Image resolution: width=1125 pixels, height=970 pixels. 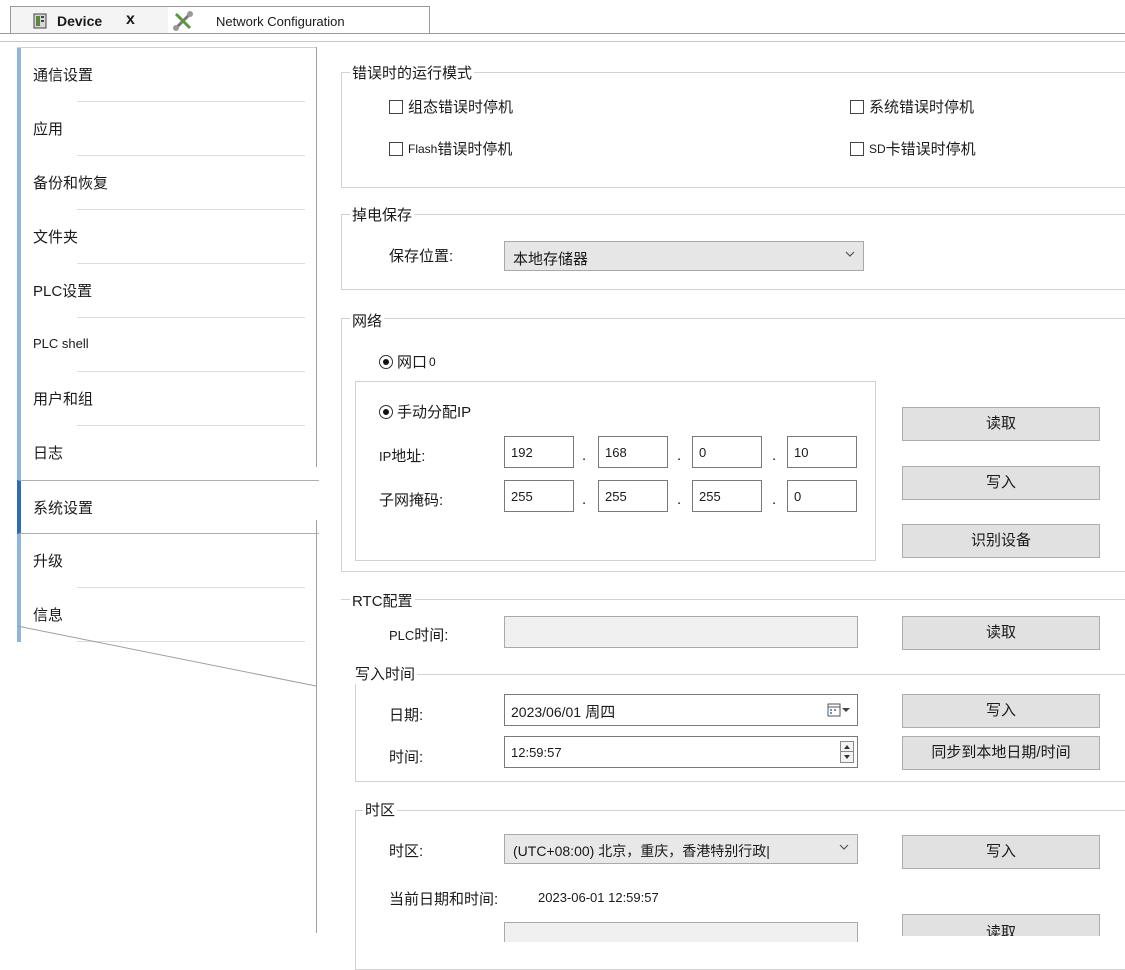 I want to click on network-write-button: 写入, so click(x=1001, y=483).